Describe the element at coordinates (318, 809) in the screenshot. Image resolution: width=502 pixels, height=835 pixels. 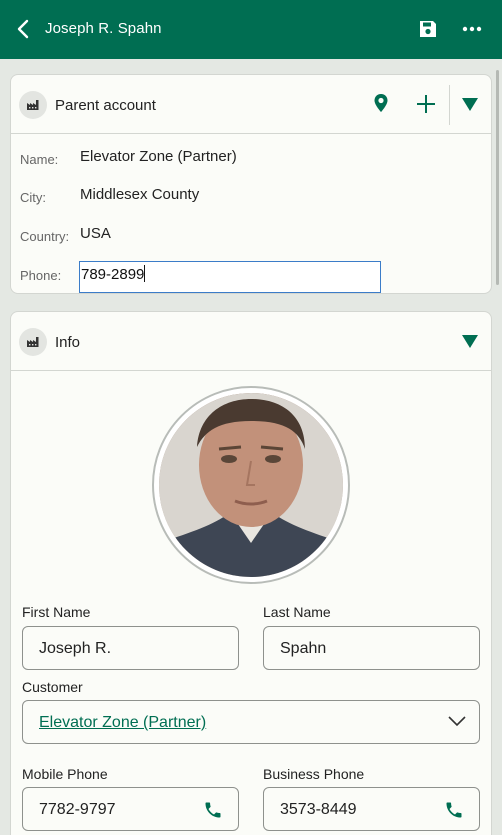
I see `business-phone-value: 3573-8449` at that location.